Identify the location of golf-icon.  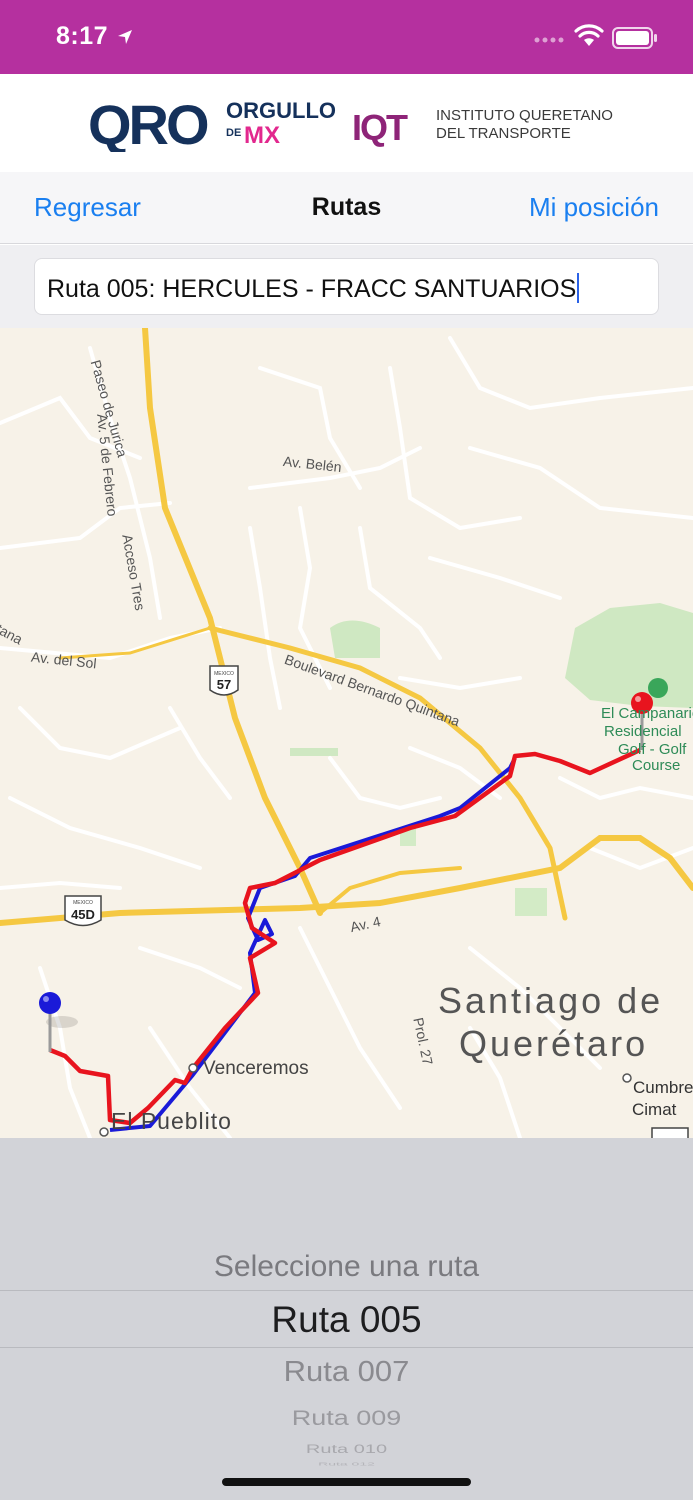
(658, 688).